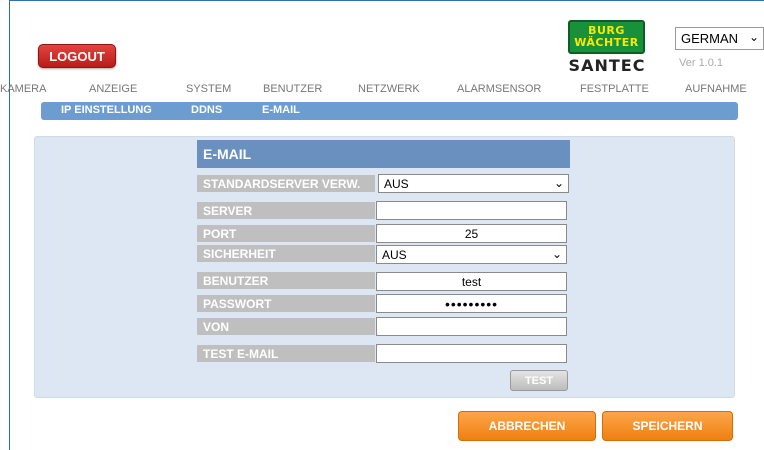 This screenshot has width=764, height=450. I want to click on version-label: Ver 1.0.1, so click(701, 63).